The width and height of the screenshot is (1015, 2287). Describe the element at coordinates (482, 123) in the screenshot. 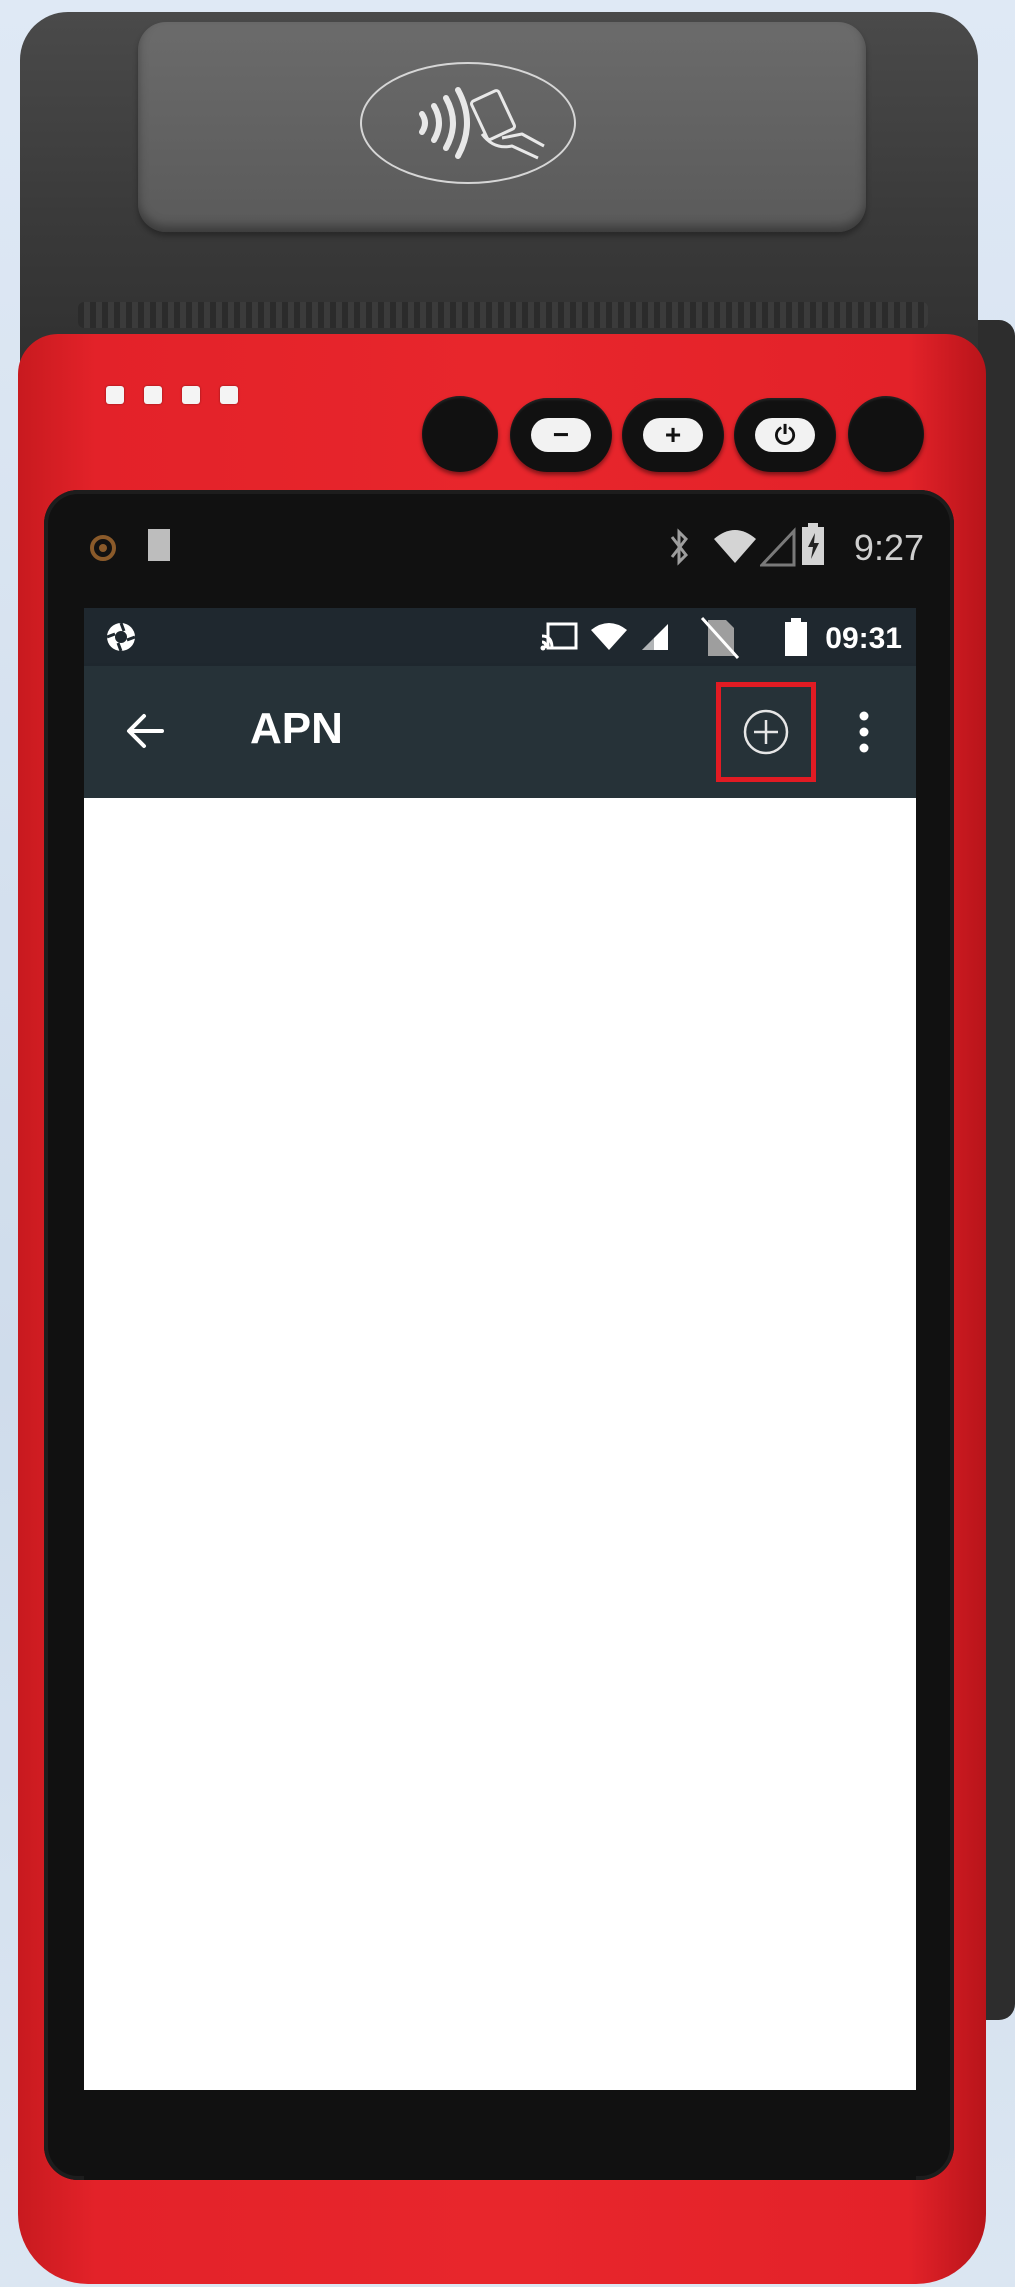

I see `contactless-icon` at that location.